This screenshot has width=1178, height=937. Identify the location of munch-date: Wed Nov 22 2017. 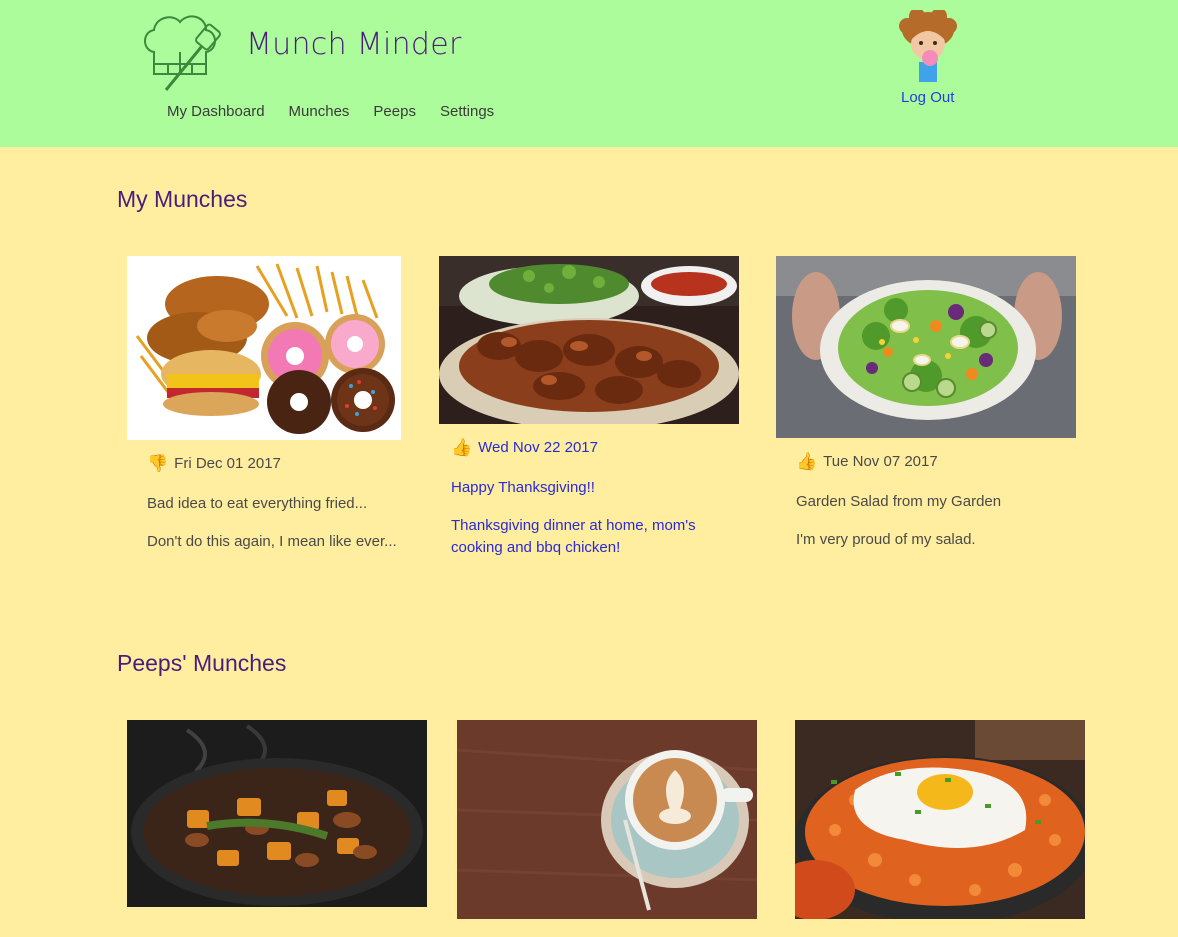
(538, 447).